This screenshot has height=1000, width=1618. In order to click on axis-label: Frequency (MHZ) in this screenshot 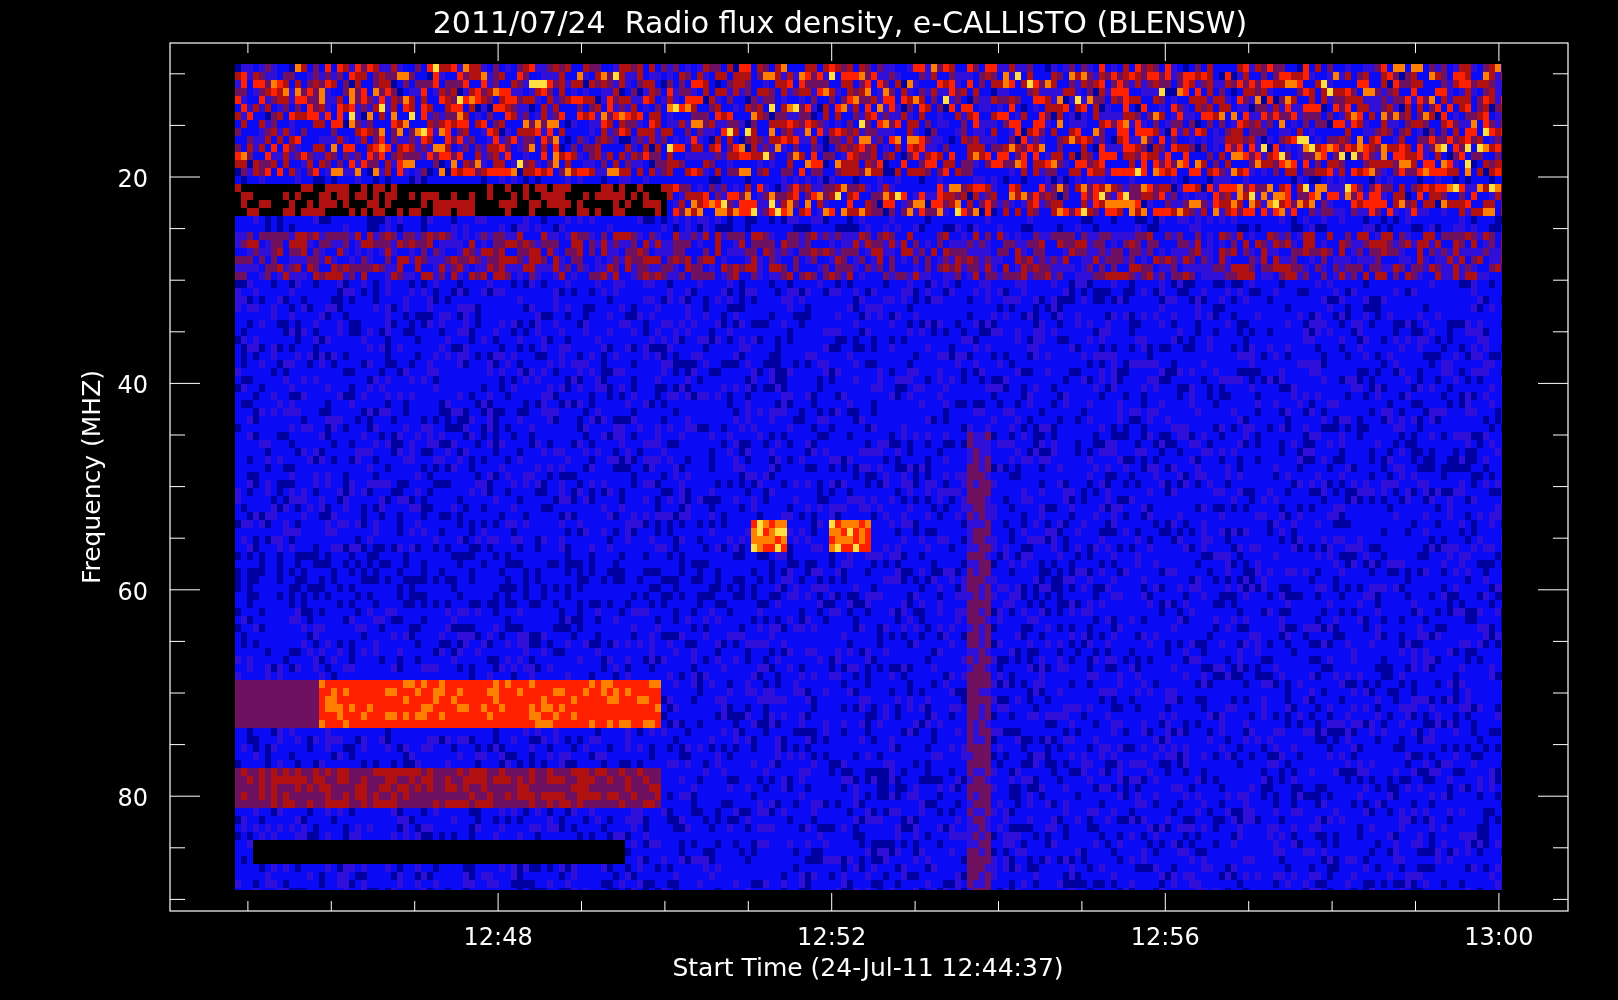, I will do `click(91, 477)`.